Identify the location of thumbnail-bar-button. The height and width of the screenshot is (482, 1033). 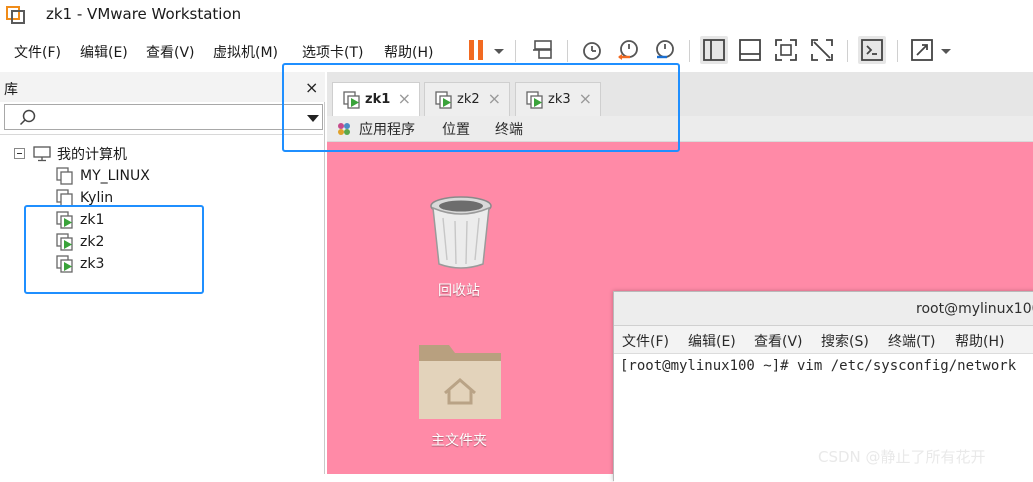
(750, 50).